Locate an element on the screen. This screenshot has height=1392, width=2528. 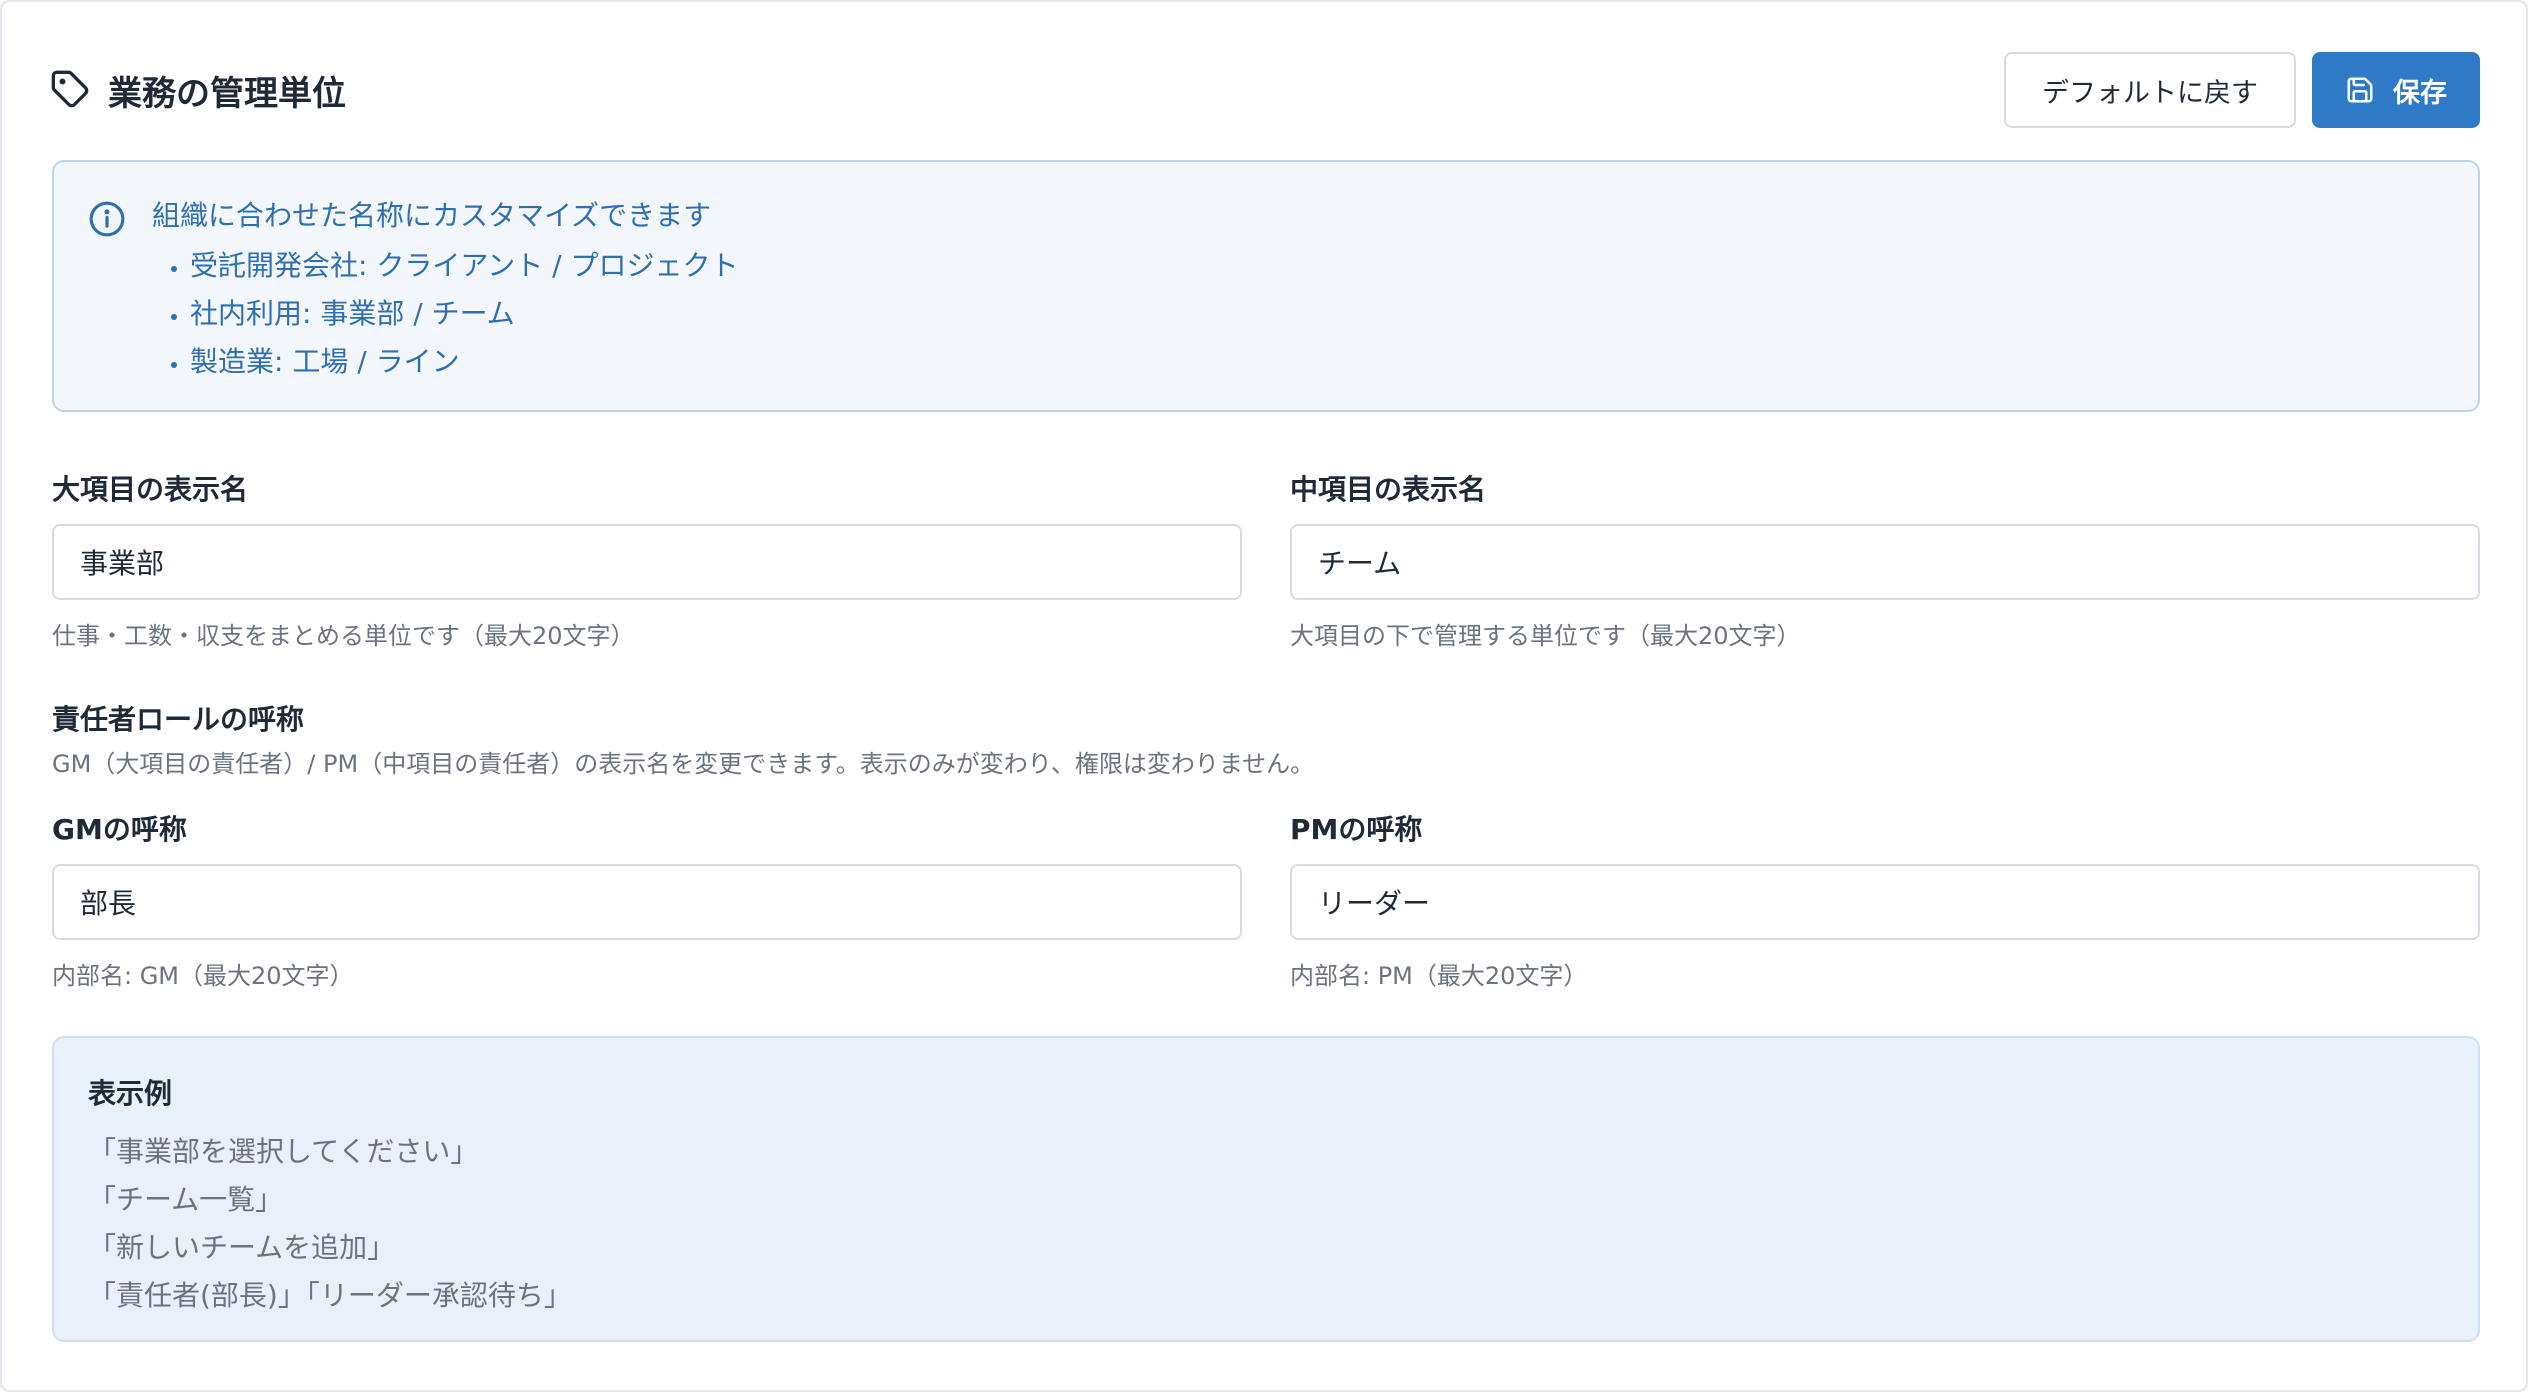
save-icon is located at coordinates (2369, 90).